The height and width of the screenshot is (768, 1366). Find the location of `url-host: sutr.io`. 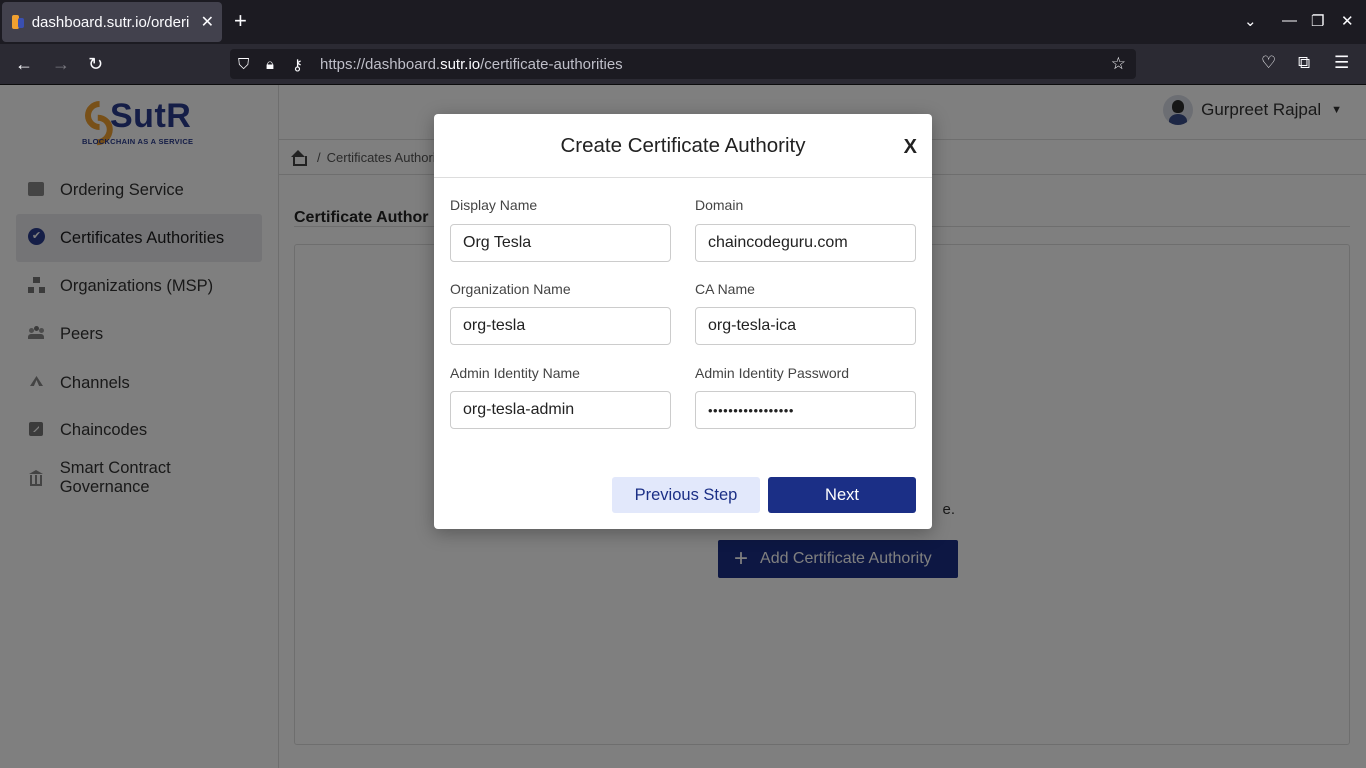

url-host: sutr.io is located at coordinates (460, 64).